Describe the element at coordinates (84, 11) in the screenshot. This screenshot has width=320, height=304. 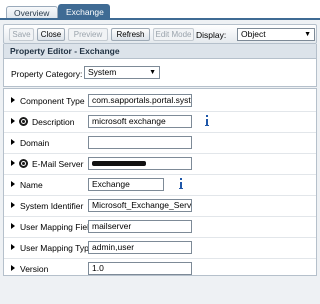
I see `tab-exchange: Exchange` at that location.